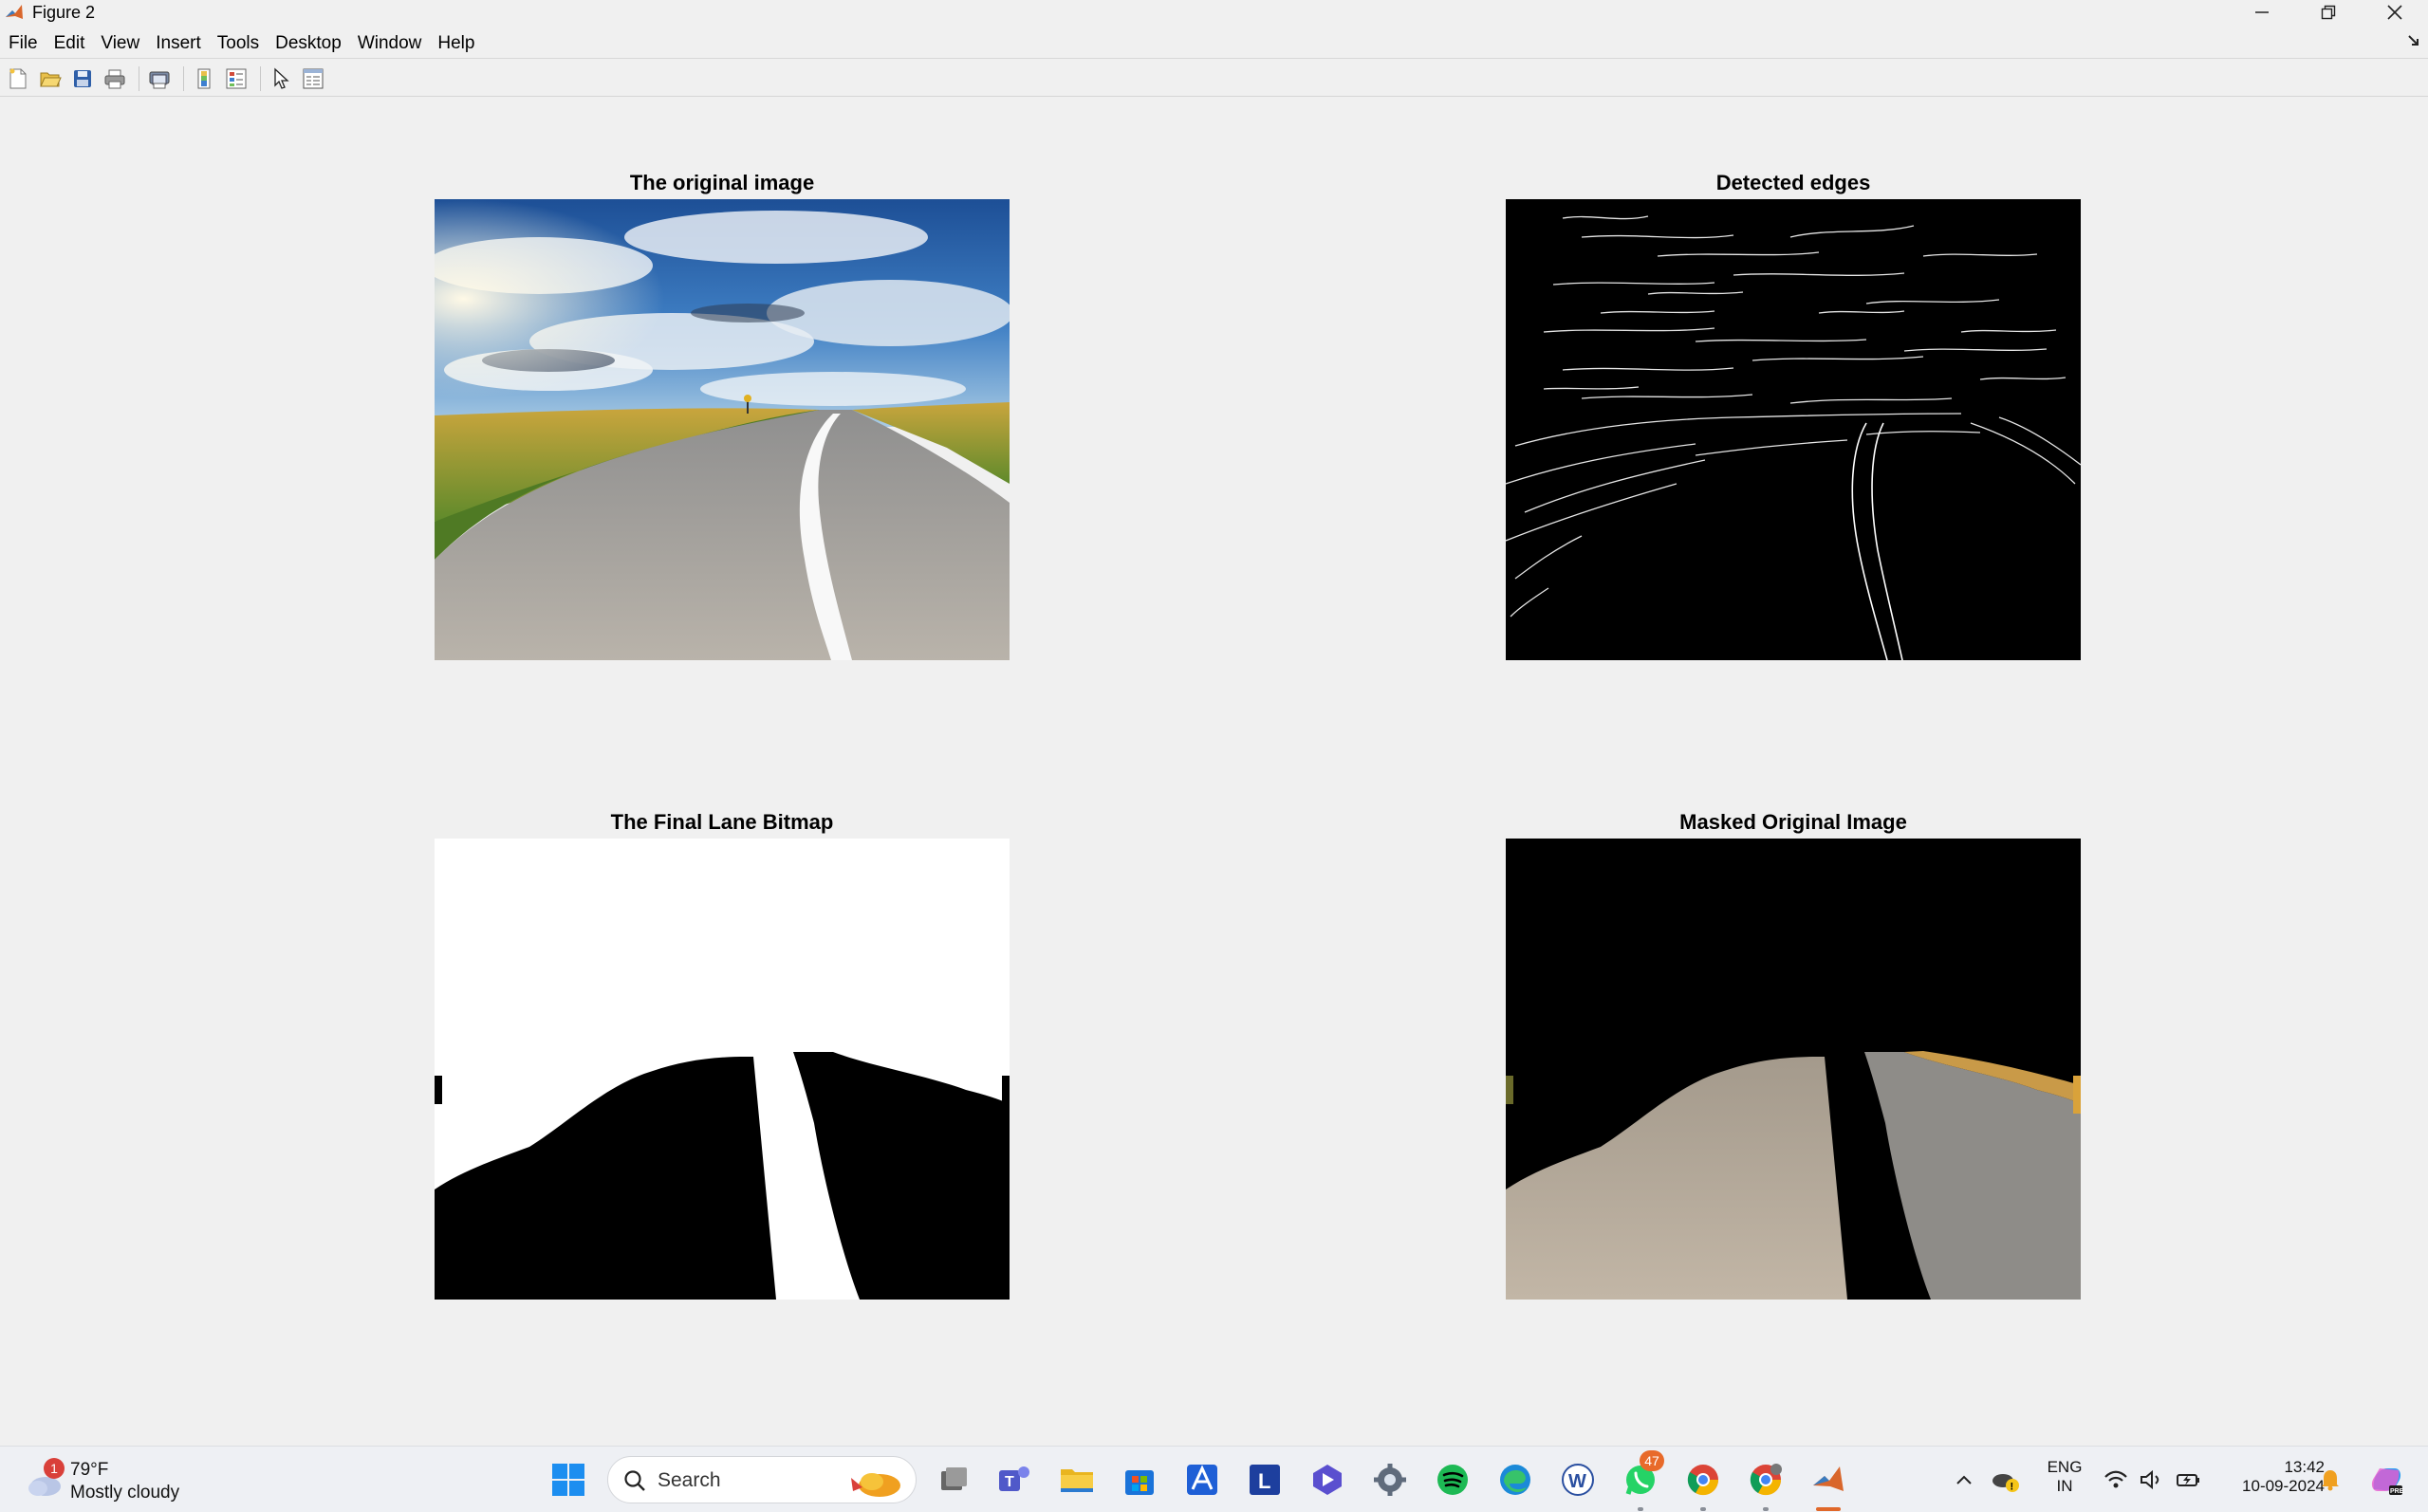 The height and width of the screenshot is (1512, 2428). I want to click on volume-icon, so click(2150, 1479).